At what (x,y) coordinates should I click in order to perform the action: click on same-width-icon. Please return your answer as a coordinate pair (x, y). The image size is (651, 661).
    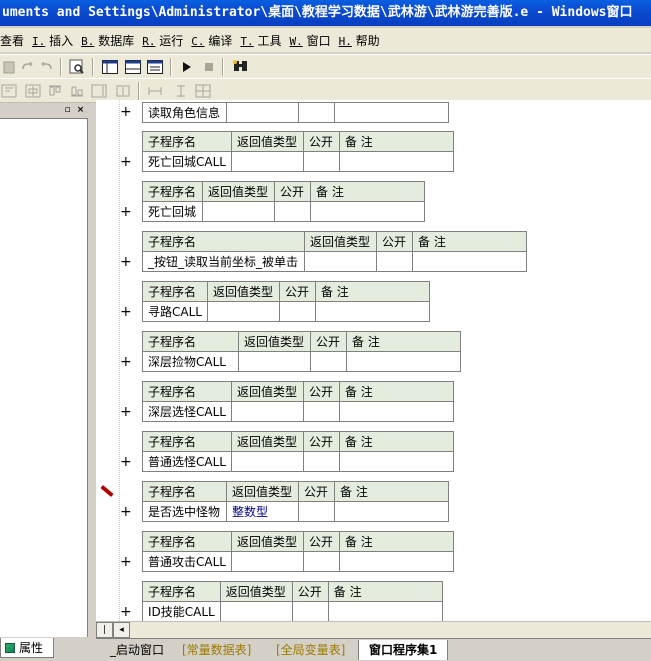
    Looking at the image, I should click on (155, 91).